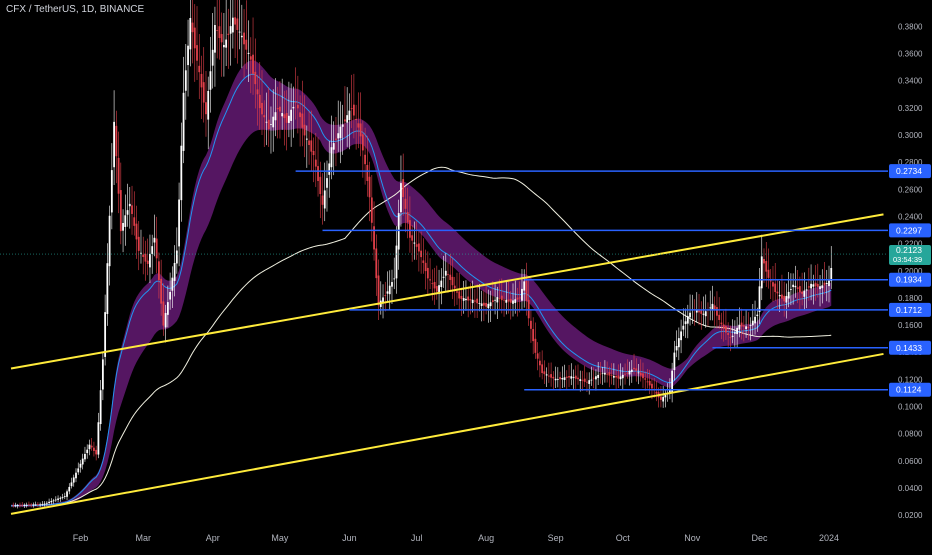  What do you see at coordinates (910, 53) in the screenshot?
I see `y-tick-label: 0.3600` at bounding box center [910, 53].